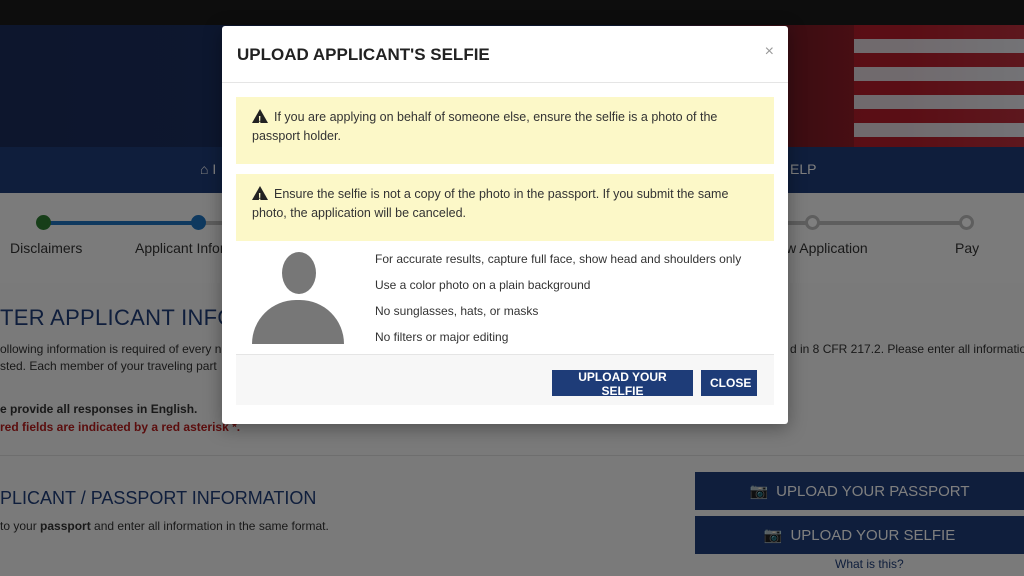  I want to click on upload-selfie-button: UPLOAD YOUR SELFIE, so click(622, 384).